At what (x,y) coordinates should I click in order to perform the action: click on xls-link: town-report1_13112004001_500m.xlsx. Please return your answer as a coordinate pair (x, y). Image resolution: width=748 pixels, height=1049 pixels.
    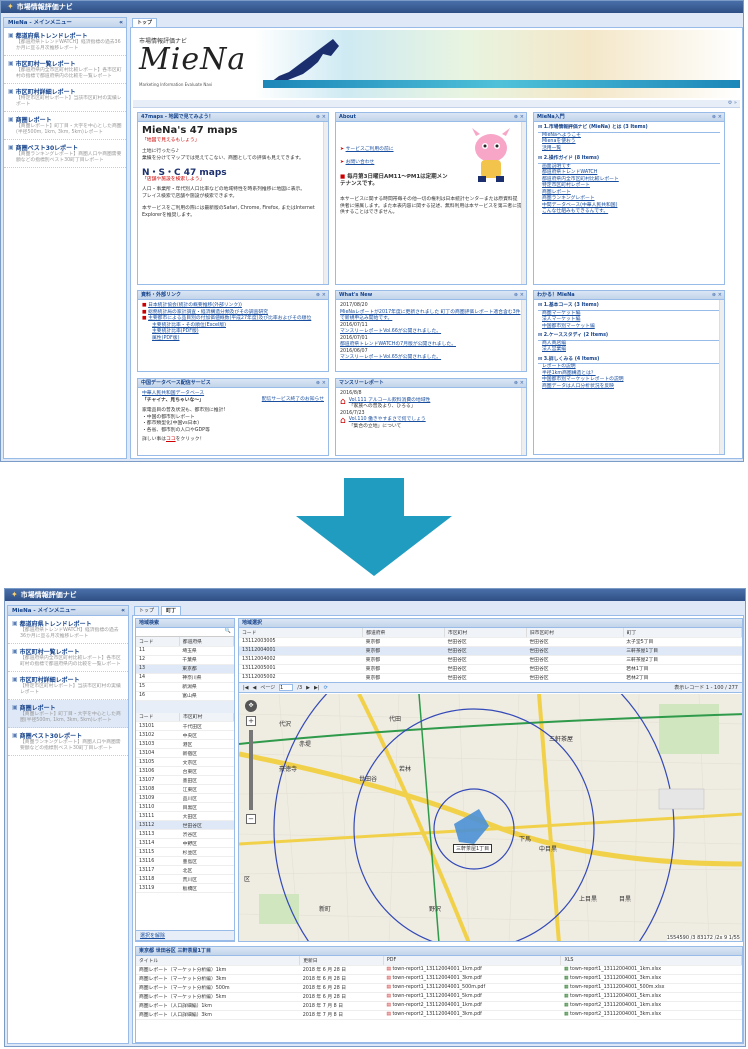
    Looking at the image, I should click on (617, 987).